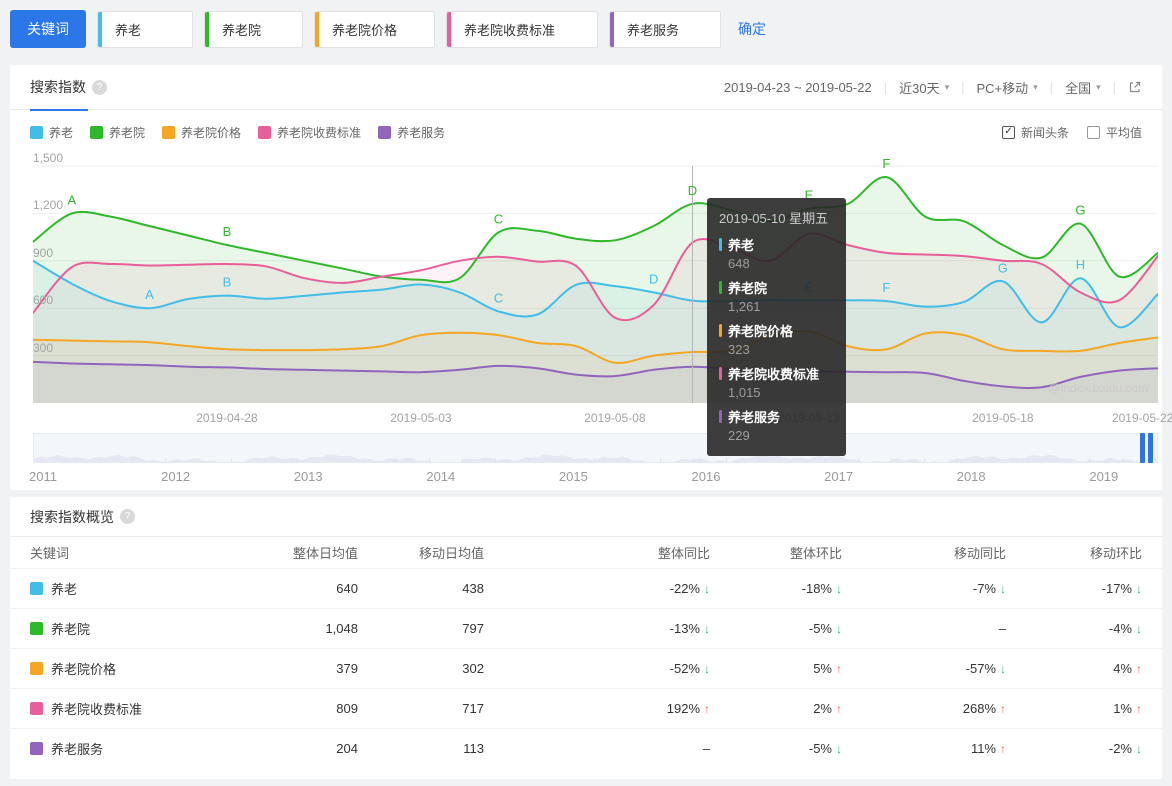  I want to click on overall-yoy-cell: -22% ↓, so click(597, 588).